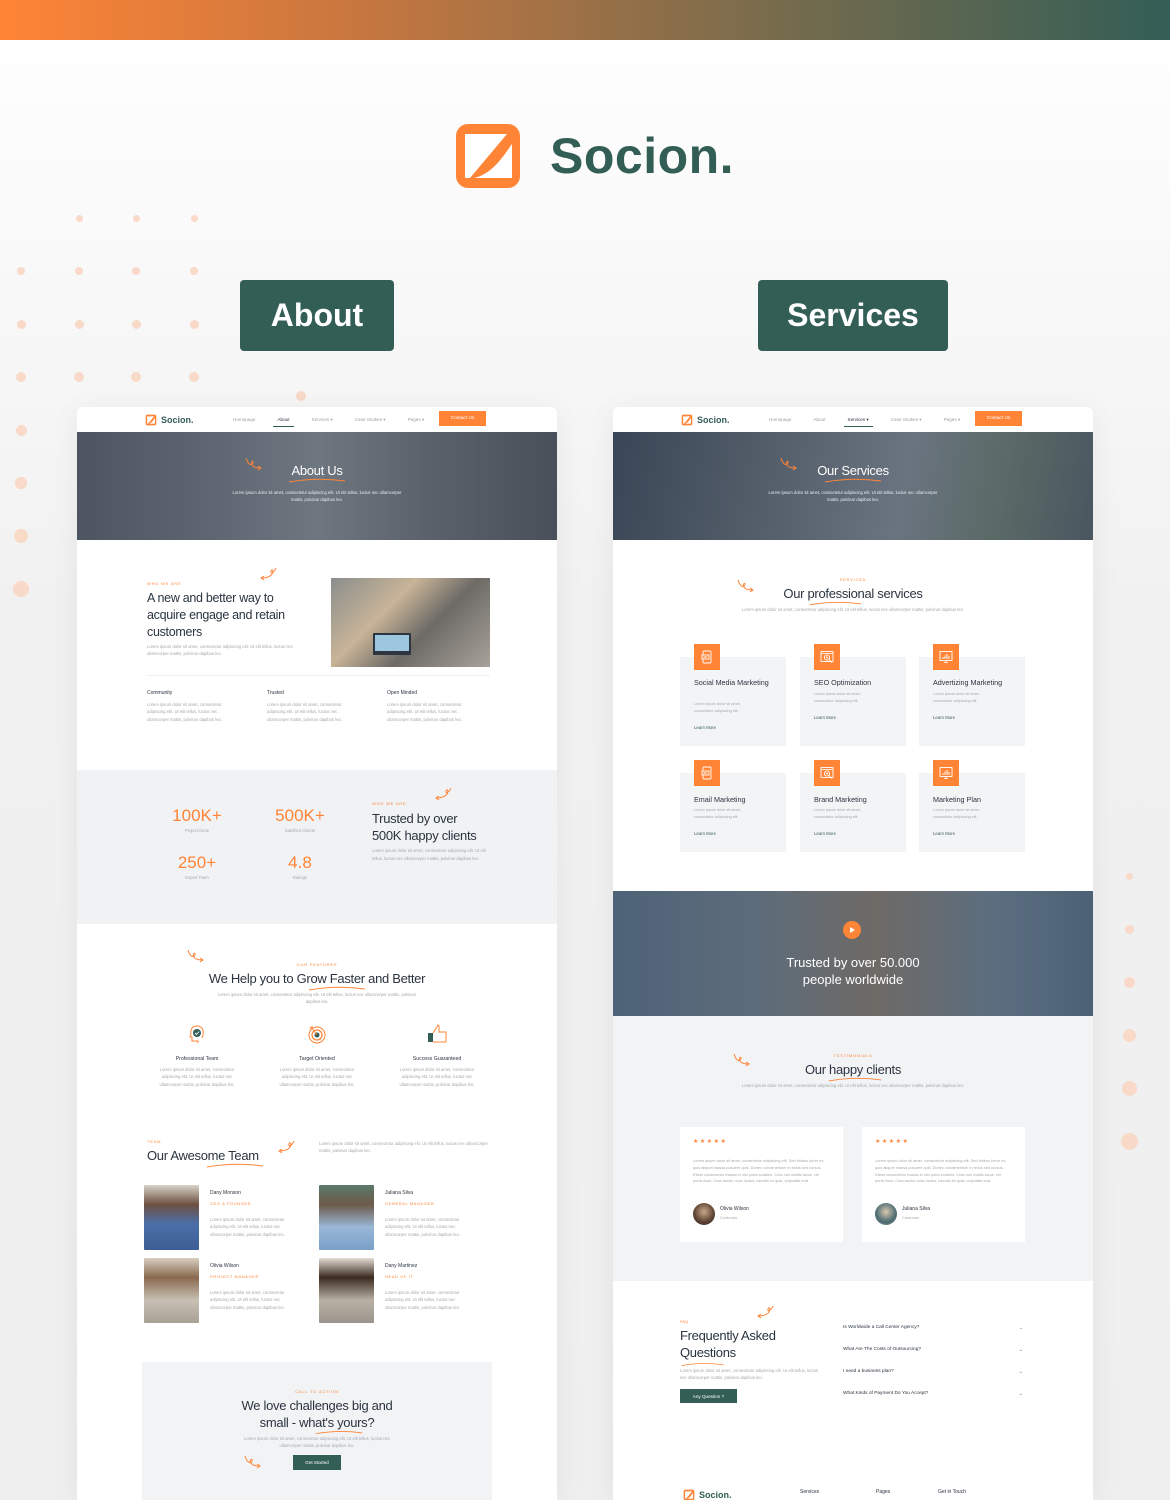 This screenshot has height=1500, width=1170. I want to click on team-member-name: Olivia Wilson, so click(224, 1266).